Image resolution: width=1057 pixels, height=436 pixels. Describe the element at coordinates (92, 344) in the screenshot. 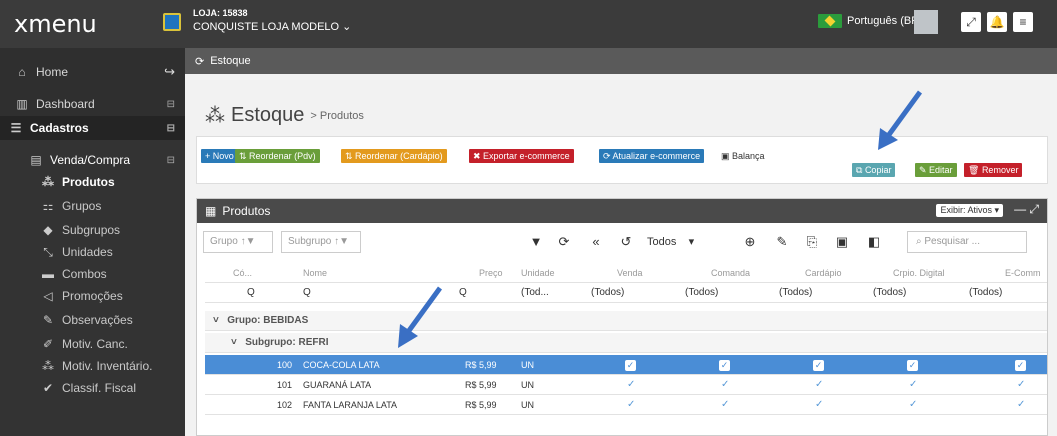

I see `sidebar-item-motiv-canc: ✐ Motiv. Canc.` at that location.